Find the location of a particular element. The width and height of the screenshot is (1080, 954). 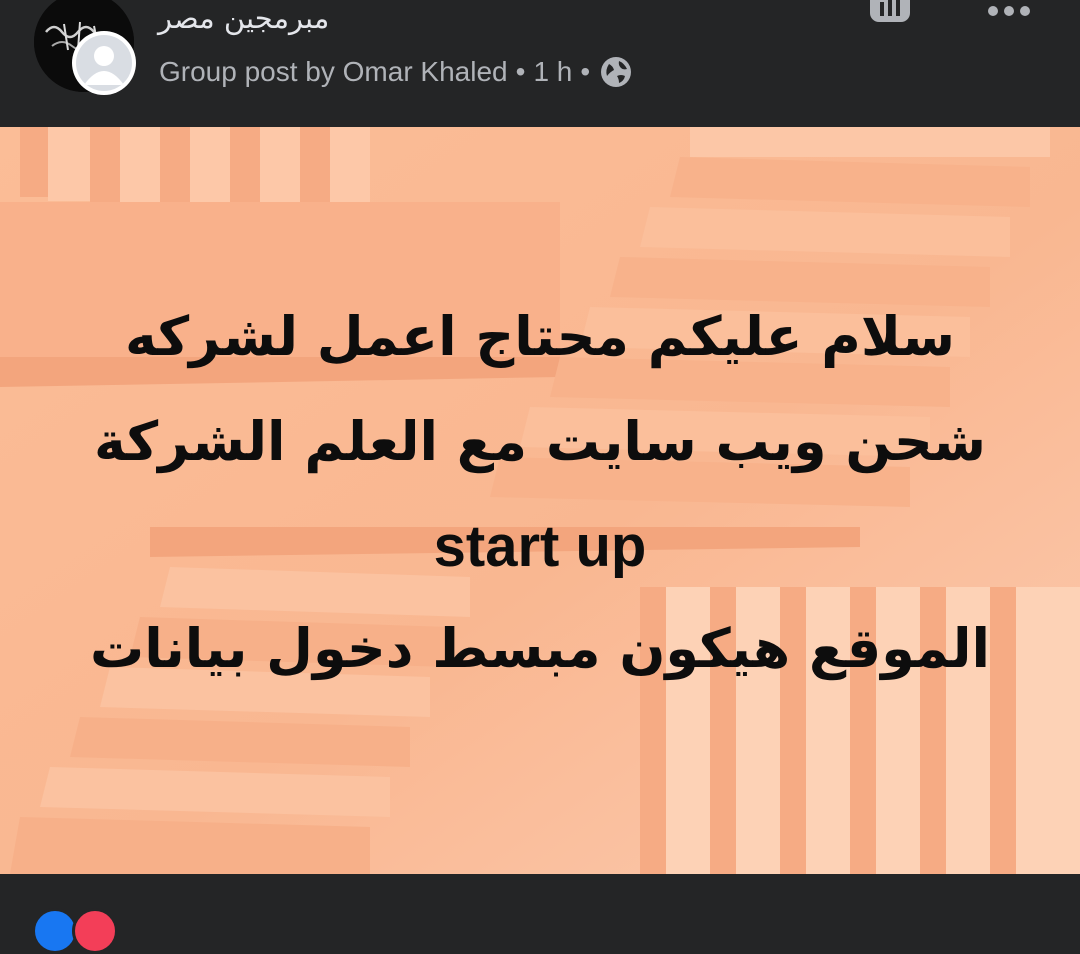

author-name-link: Omar Khaled is located at coordinates (425, 72).